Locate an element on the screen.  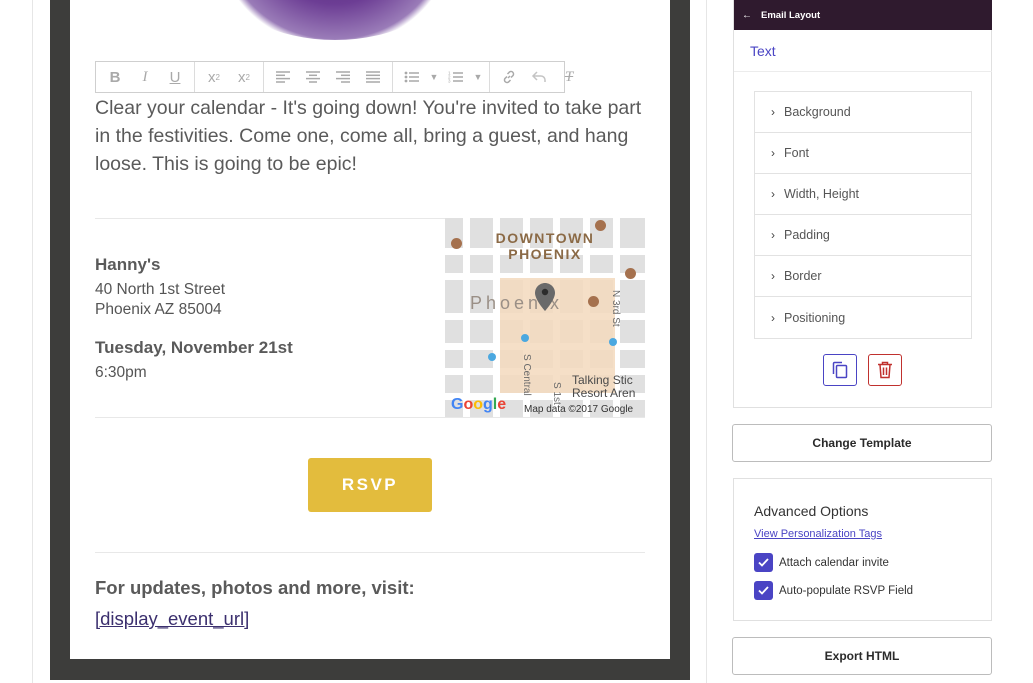
numbered-list-icon: 123 is located at coordinates (456, 77).